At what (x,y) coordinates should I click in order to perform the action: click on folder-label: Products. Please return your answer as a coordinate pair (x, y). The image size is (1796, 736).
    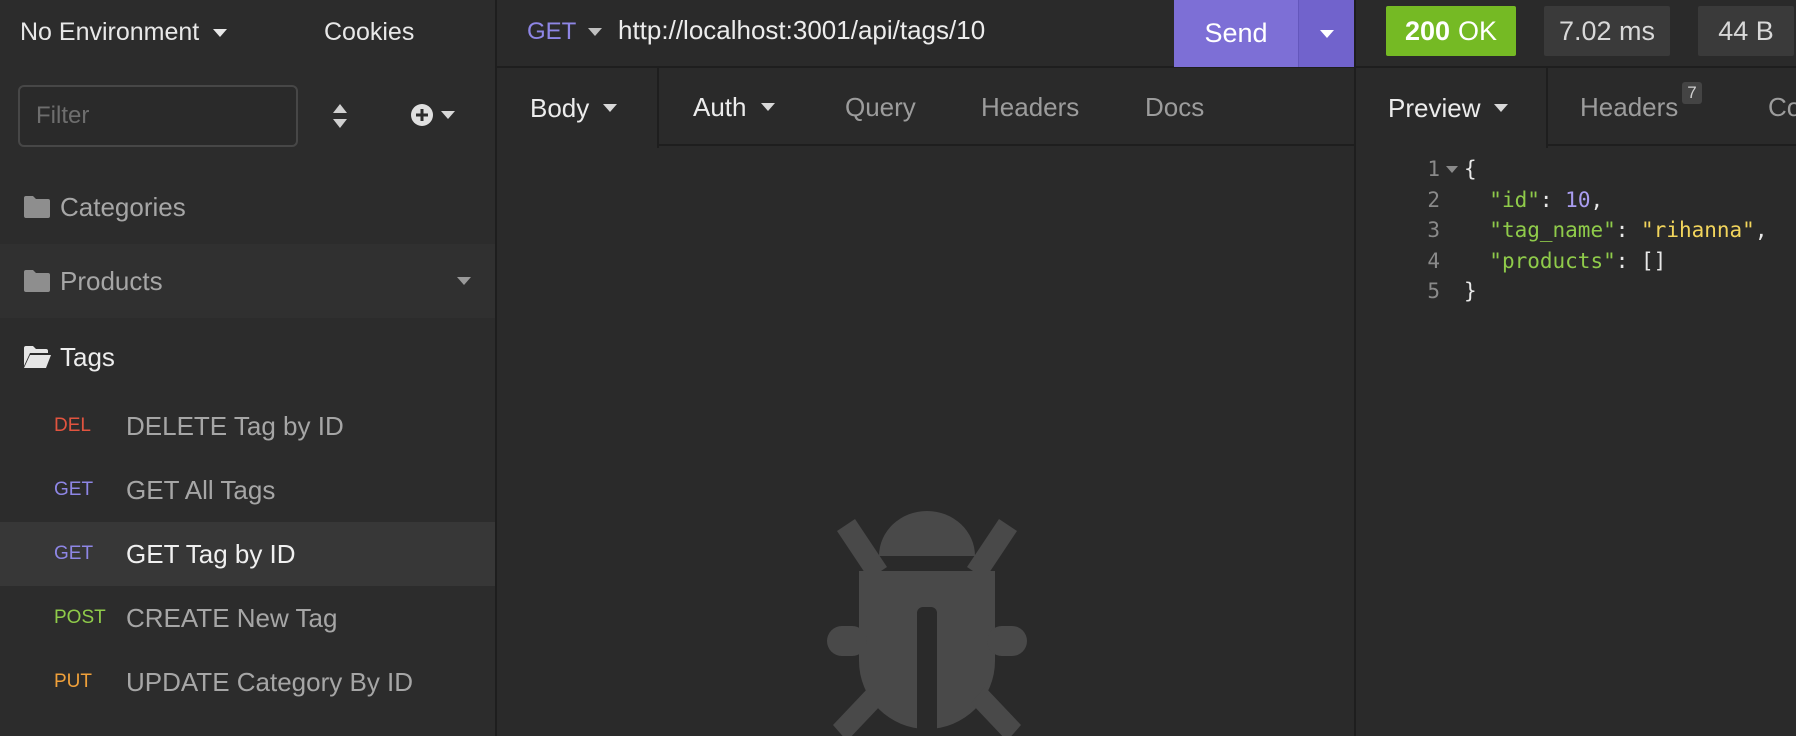
    Looking at the image, I should click on (111, 280).